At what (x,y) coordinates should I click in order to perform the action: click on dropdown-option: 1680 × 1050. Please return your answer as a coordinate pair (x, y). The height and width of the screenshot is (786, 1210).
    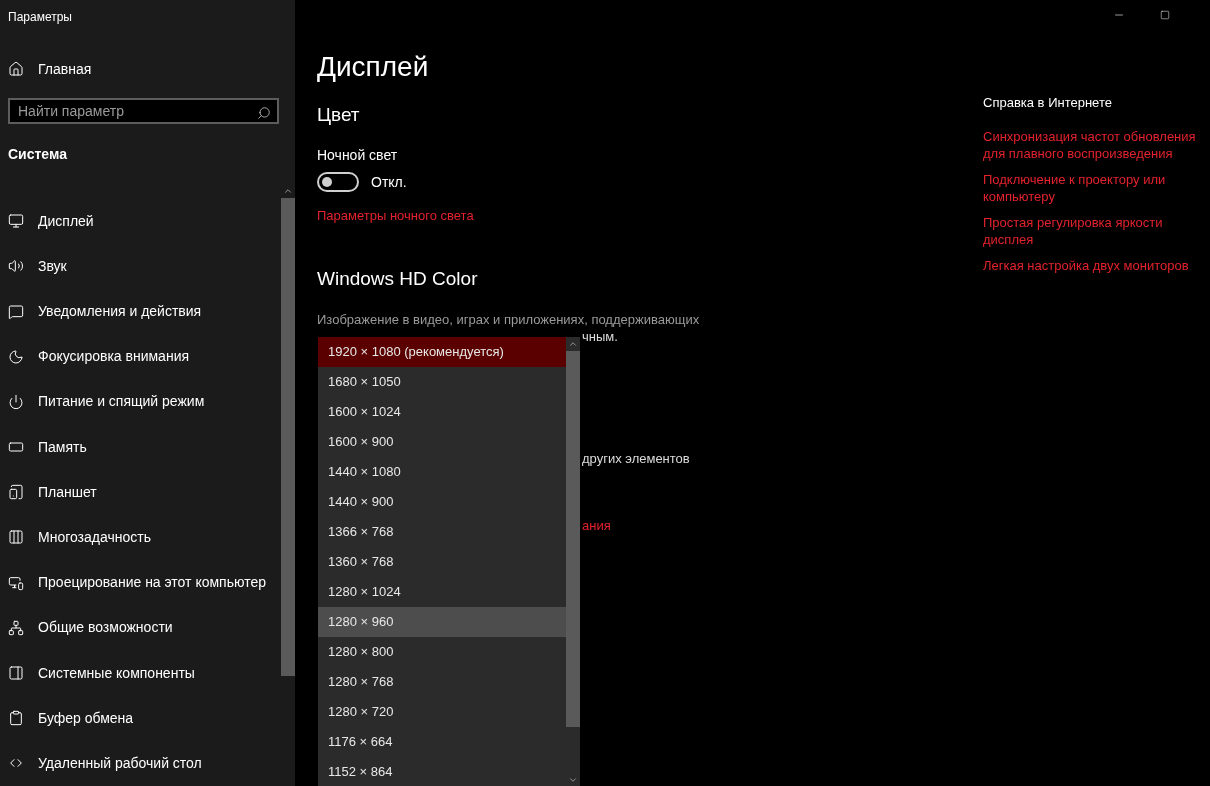
    Looking at the image, I should click on (442, 382).